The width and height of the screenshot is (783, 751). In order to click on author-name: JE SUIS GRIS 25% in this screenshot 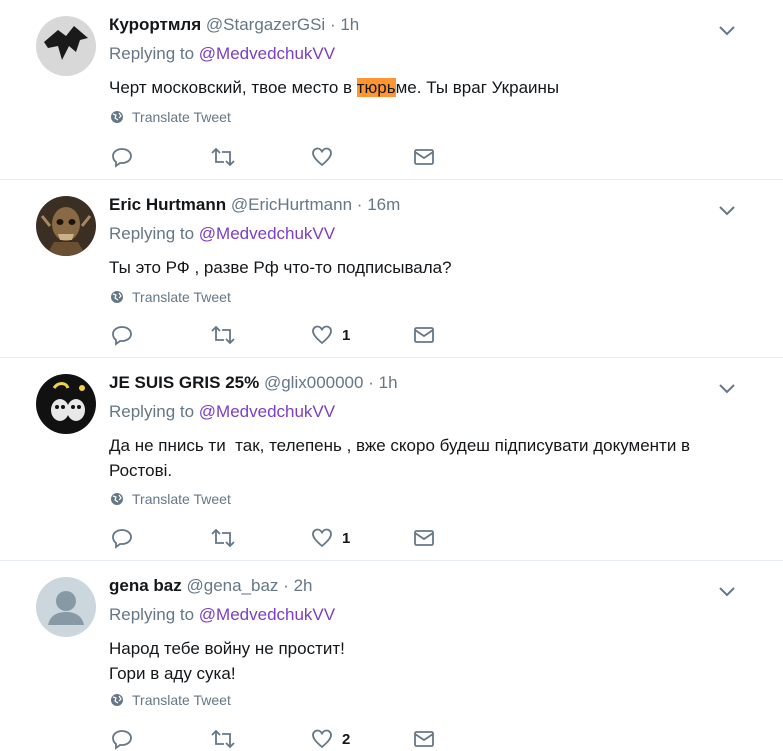, I will do `click(184, 382)`.